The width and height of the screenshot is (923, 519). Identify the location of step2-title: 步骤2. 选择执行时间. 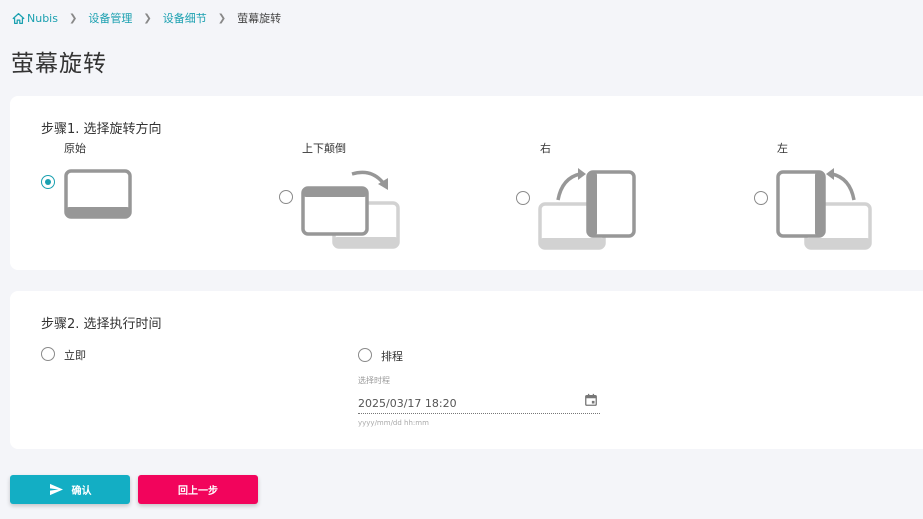
(101, 324).